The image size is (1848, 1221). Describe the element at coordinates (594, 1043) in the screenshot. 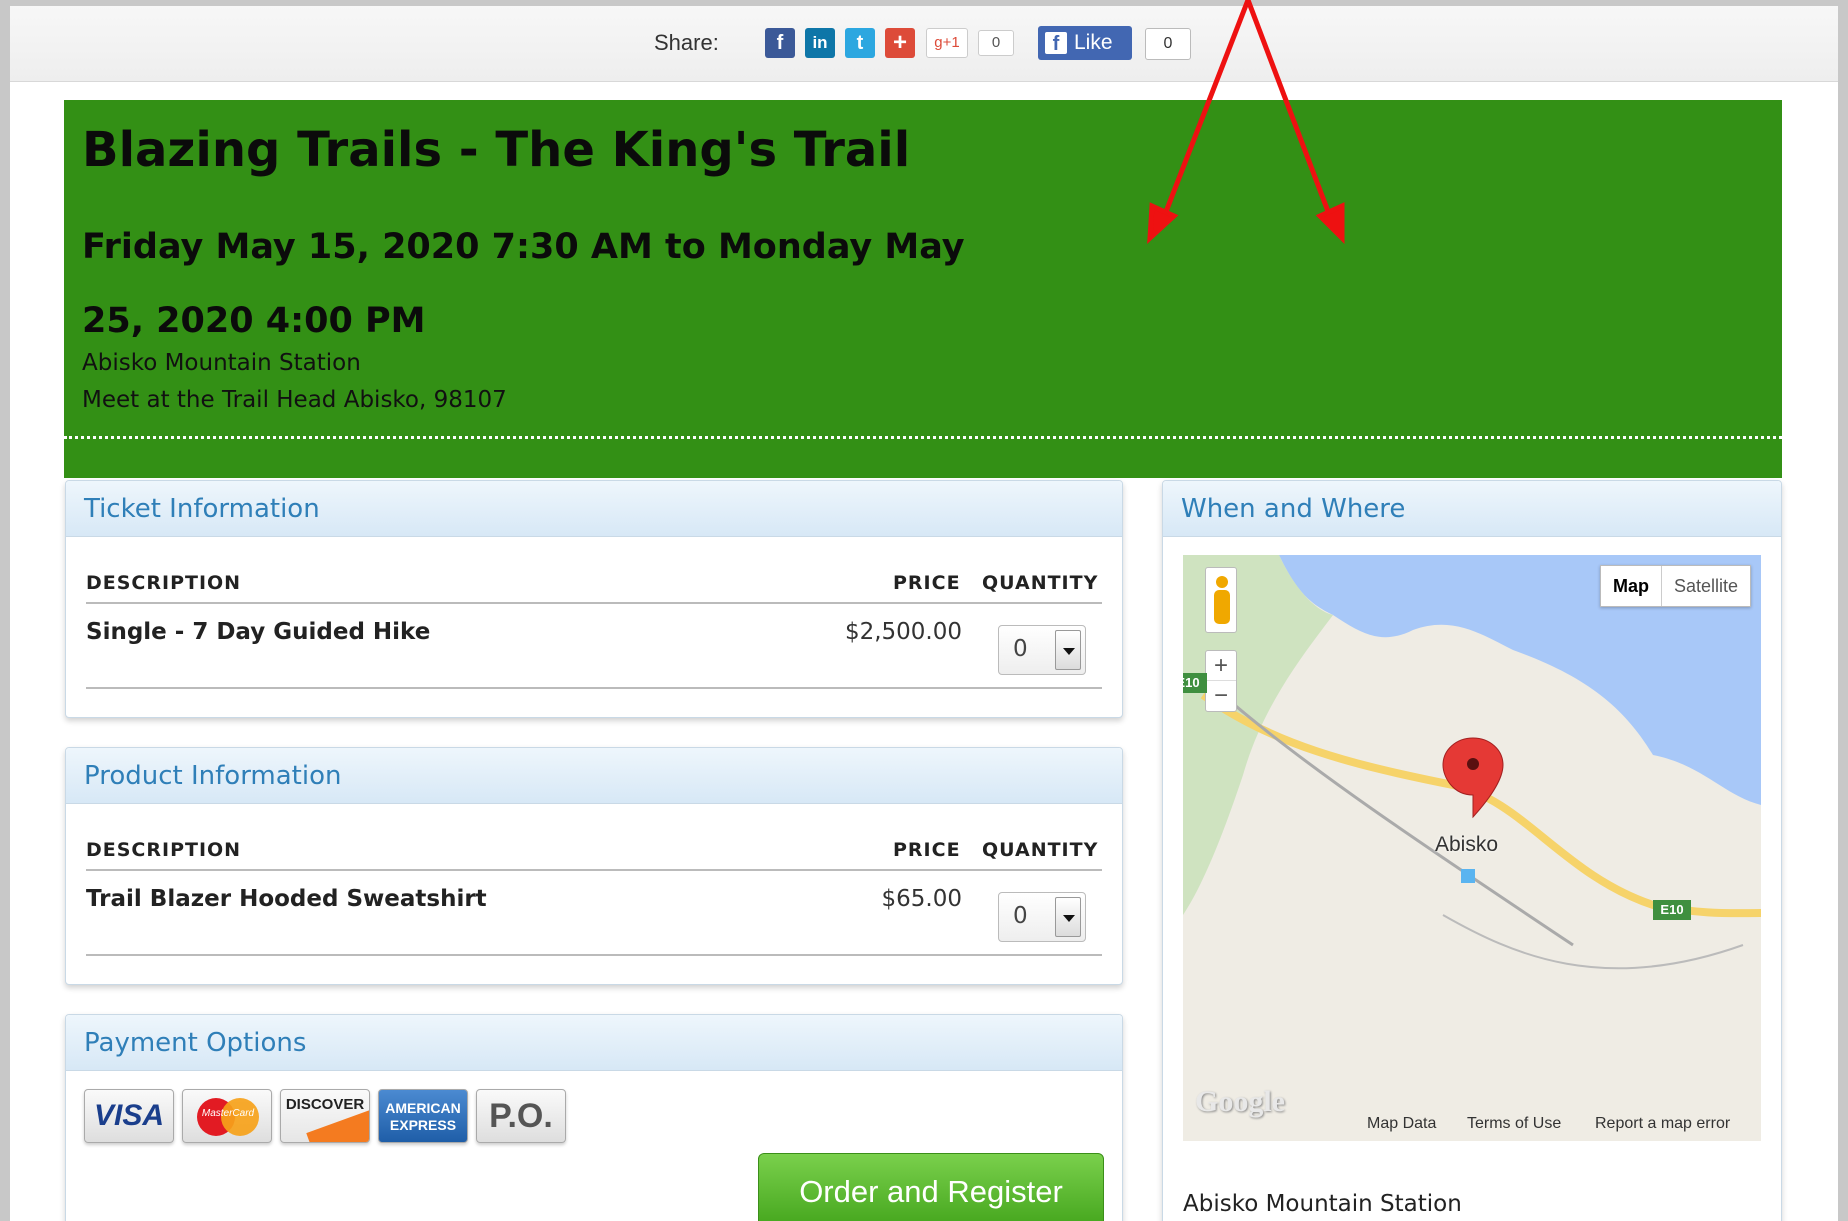

I see `payment-panel-title: Payment Options` at that location.